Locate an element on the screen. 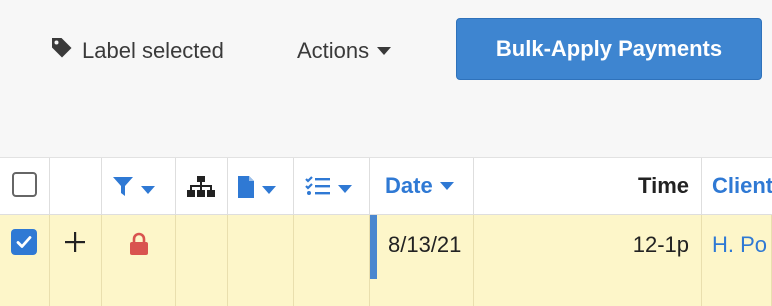 Image resolution: width=772 pixels, height=306 pixels. actions-text: Actions is located at coordinates (333, 50).